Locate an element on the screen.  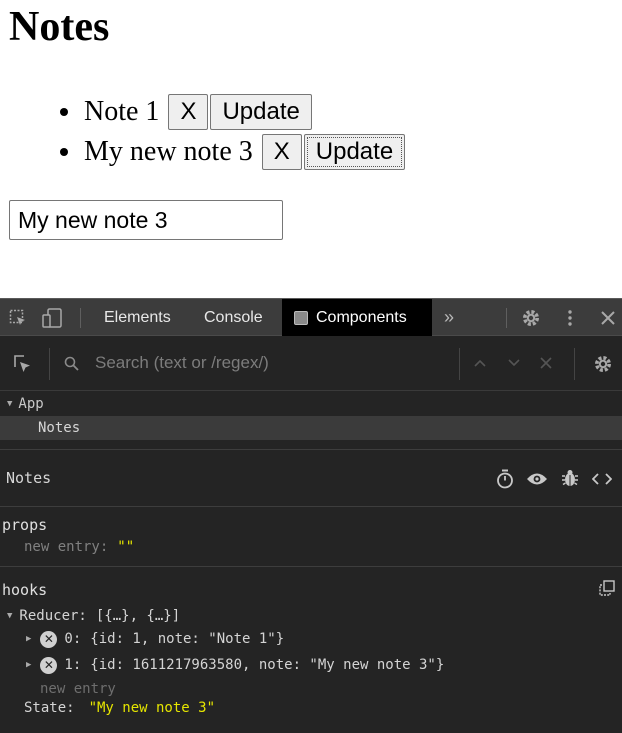
reducer-label: Reducer: is located at coordinates (53, 616).